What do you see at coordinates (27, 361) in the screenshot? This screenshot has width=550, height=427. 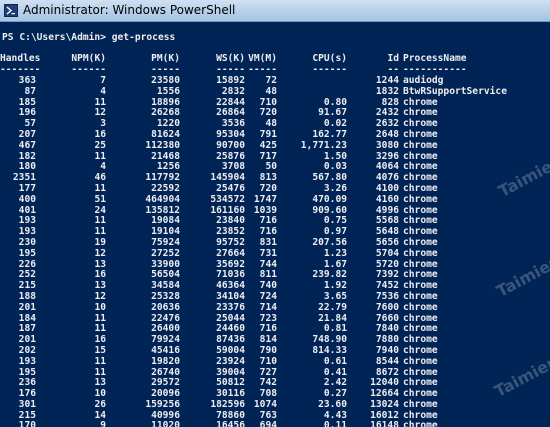 I see `cell-handles: 193` at bounding box center [27, 361].